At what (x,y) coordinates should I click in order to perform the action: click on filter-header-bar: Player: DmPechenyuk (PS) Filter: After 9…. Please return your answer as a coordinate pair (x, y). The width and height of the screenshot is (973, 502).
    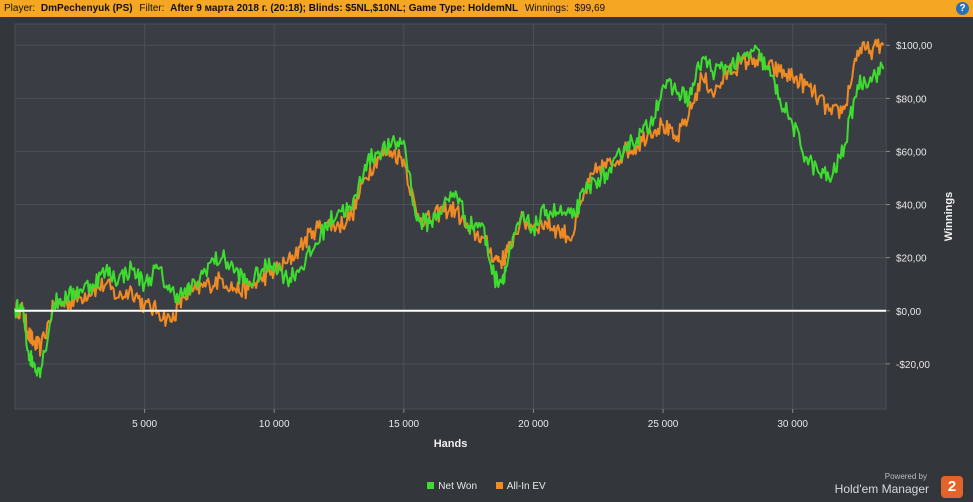
    Looking at the image, I should click on (486, 8).